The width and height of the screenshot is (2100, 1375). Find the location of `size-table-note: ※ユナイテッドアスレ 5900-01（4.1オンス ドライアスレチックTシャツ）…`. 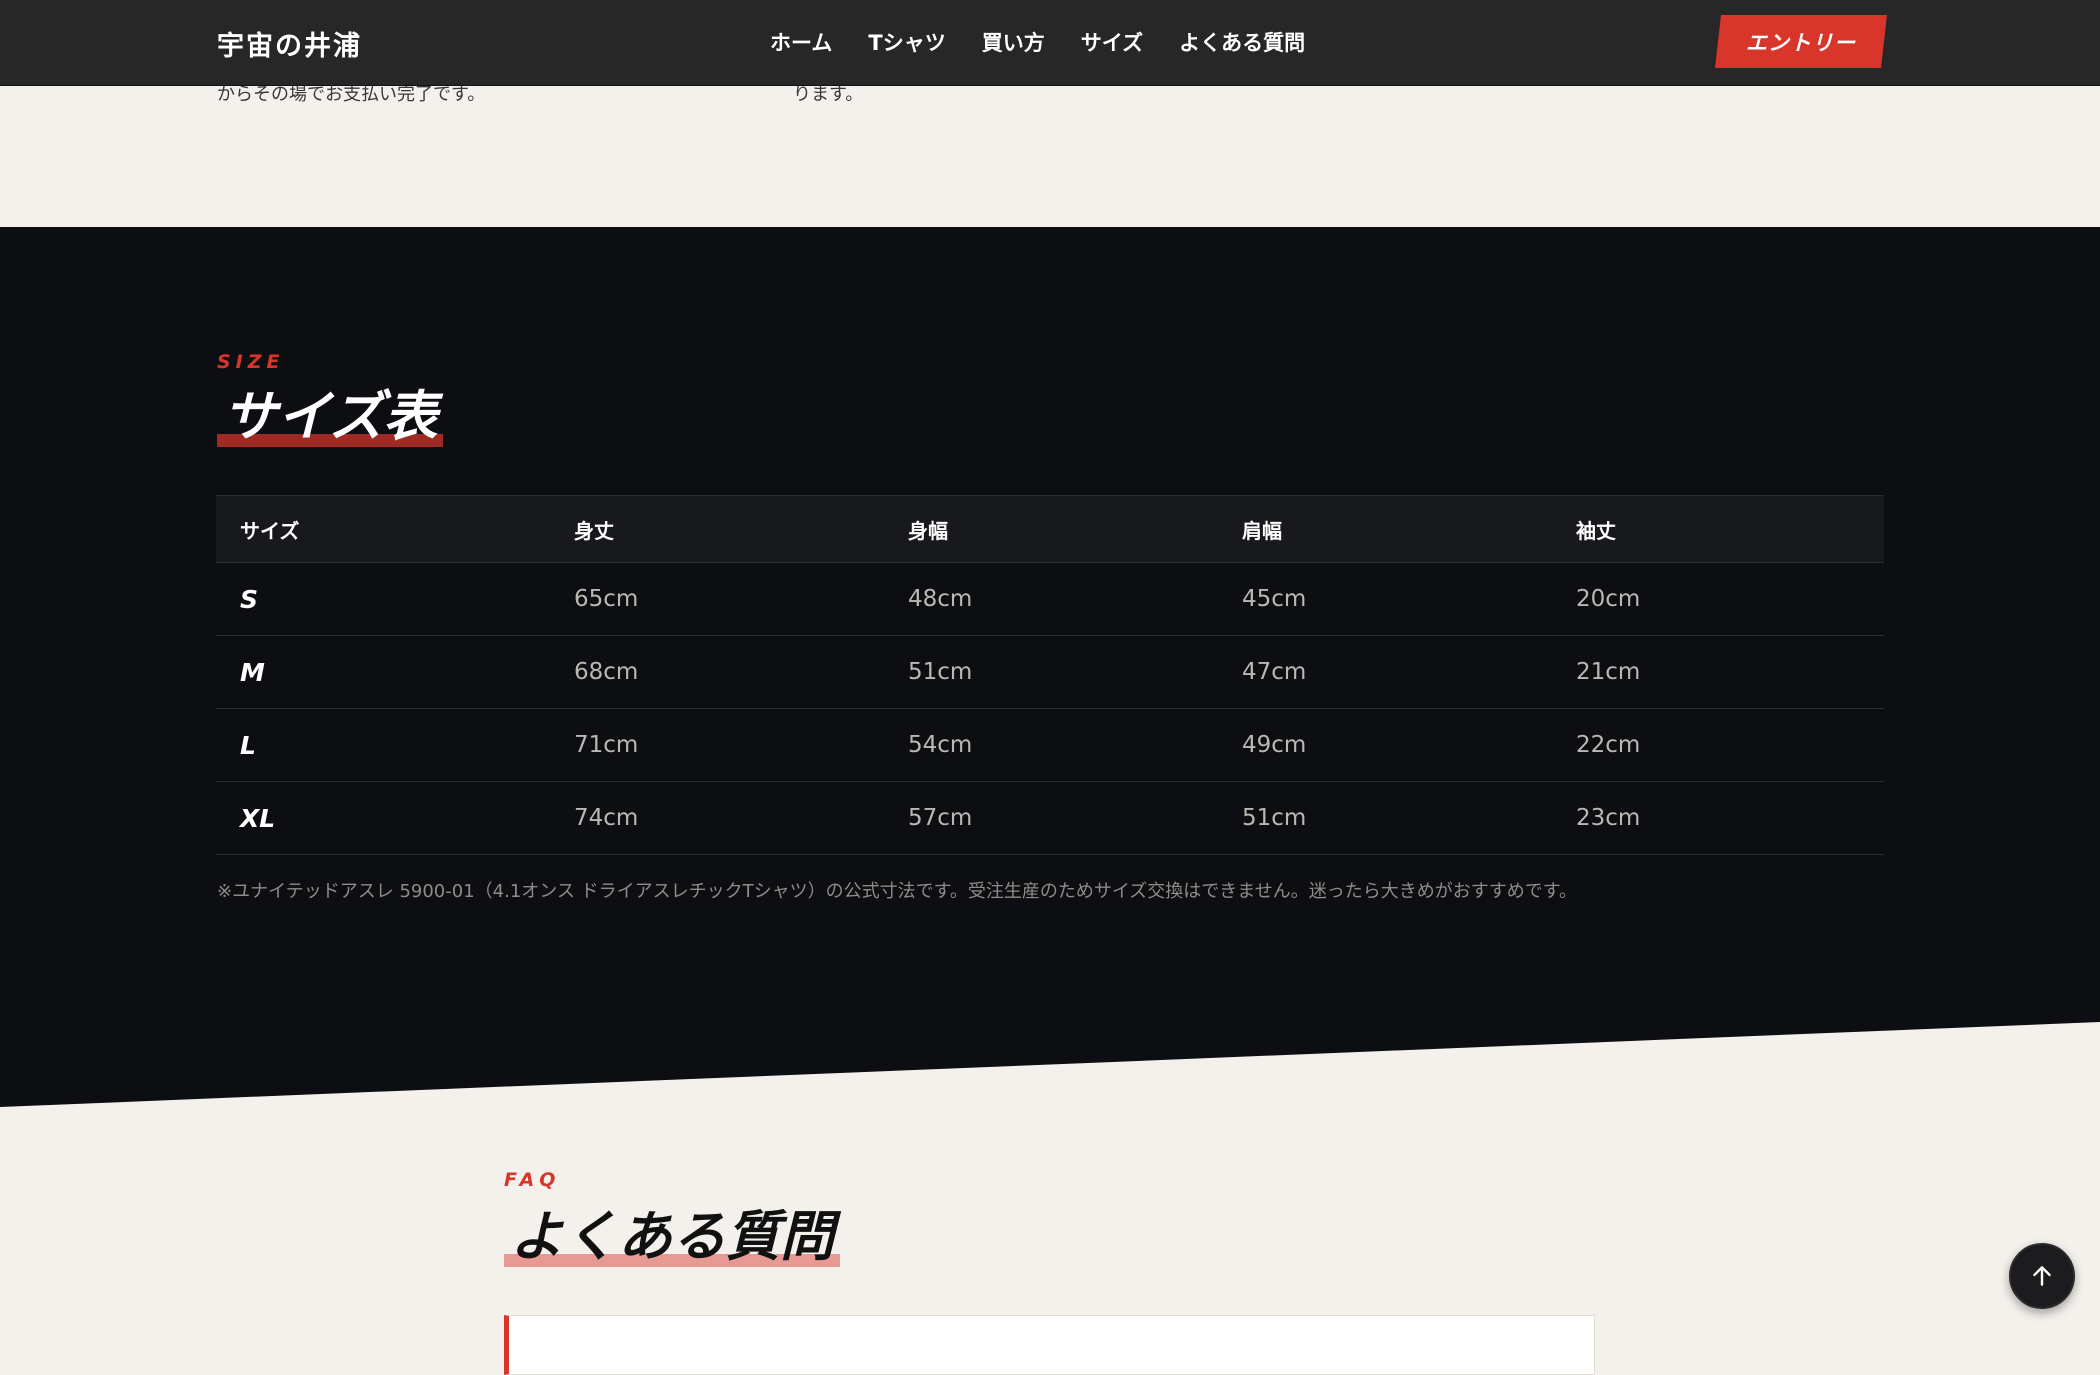

size-table-note: ※ユナイテッドアスレ 5900-01（4.1オンス ドライアスレチックTシャツ）… is located at coordinates (897, 891).